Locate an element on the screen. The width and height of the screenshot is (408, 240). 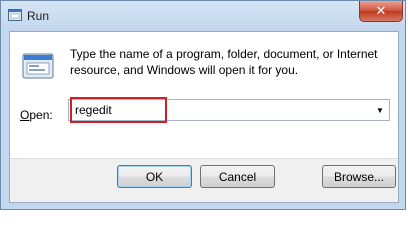
window-title: Run is located at coordinates (38, 16).